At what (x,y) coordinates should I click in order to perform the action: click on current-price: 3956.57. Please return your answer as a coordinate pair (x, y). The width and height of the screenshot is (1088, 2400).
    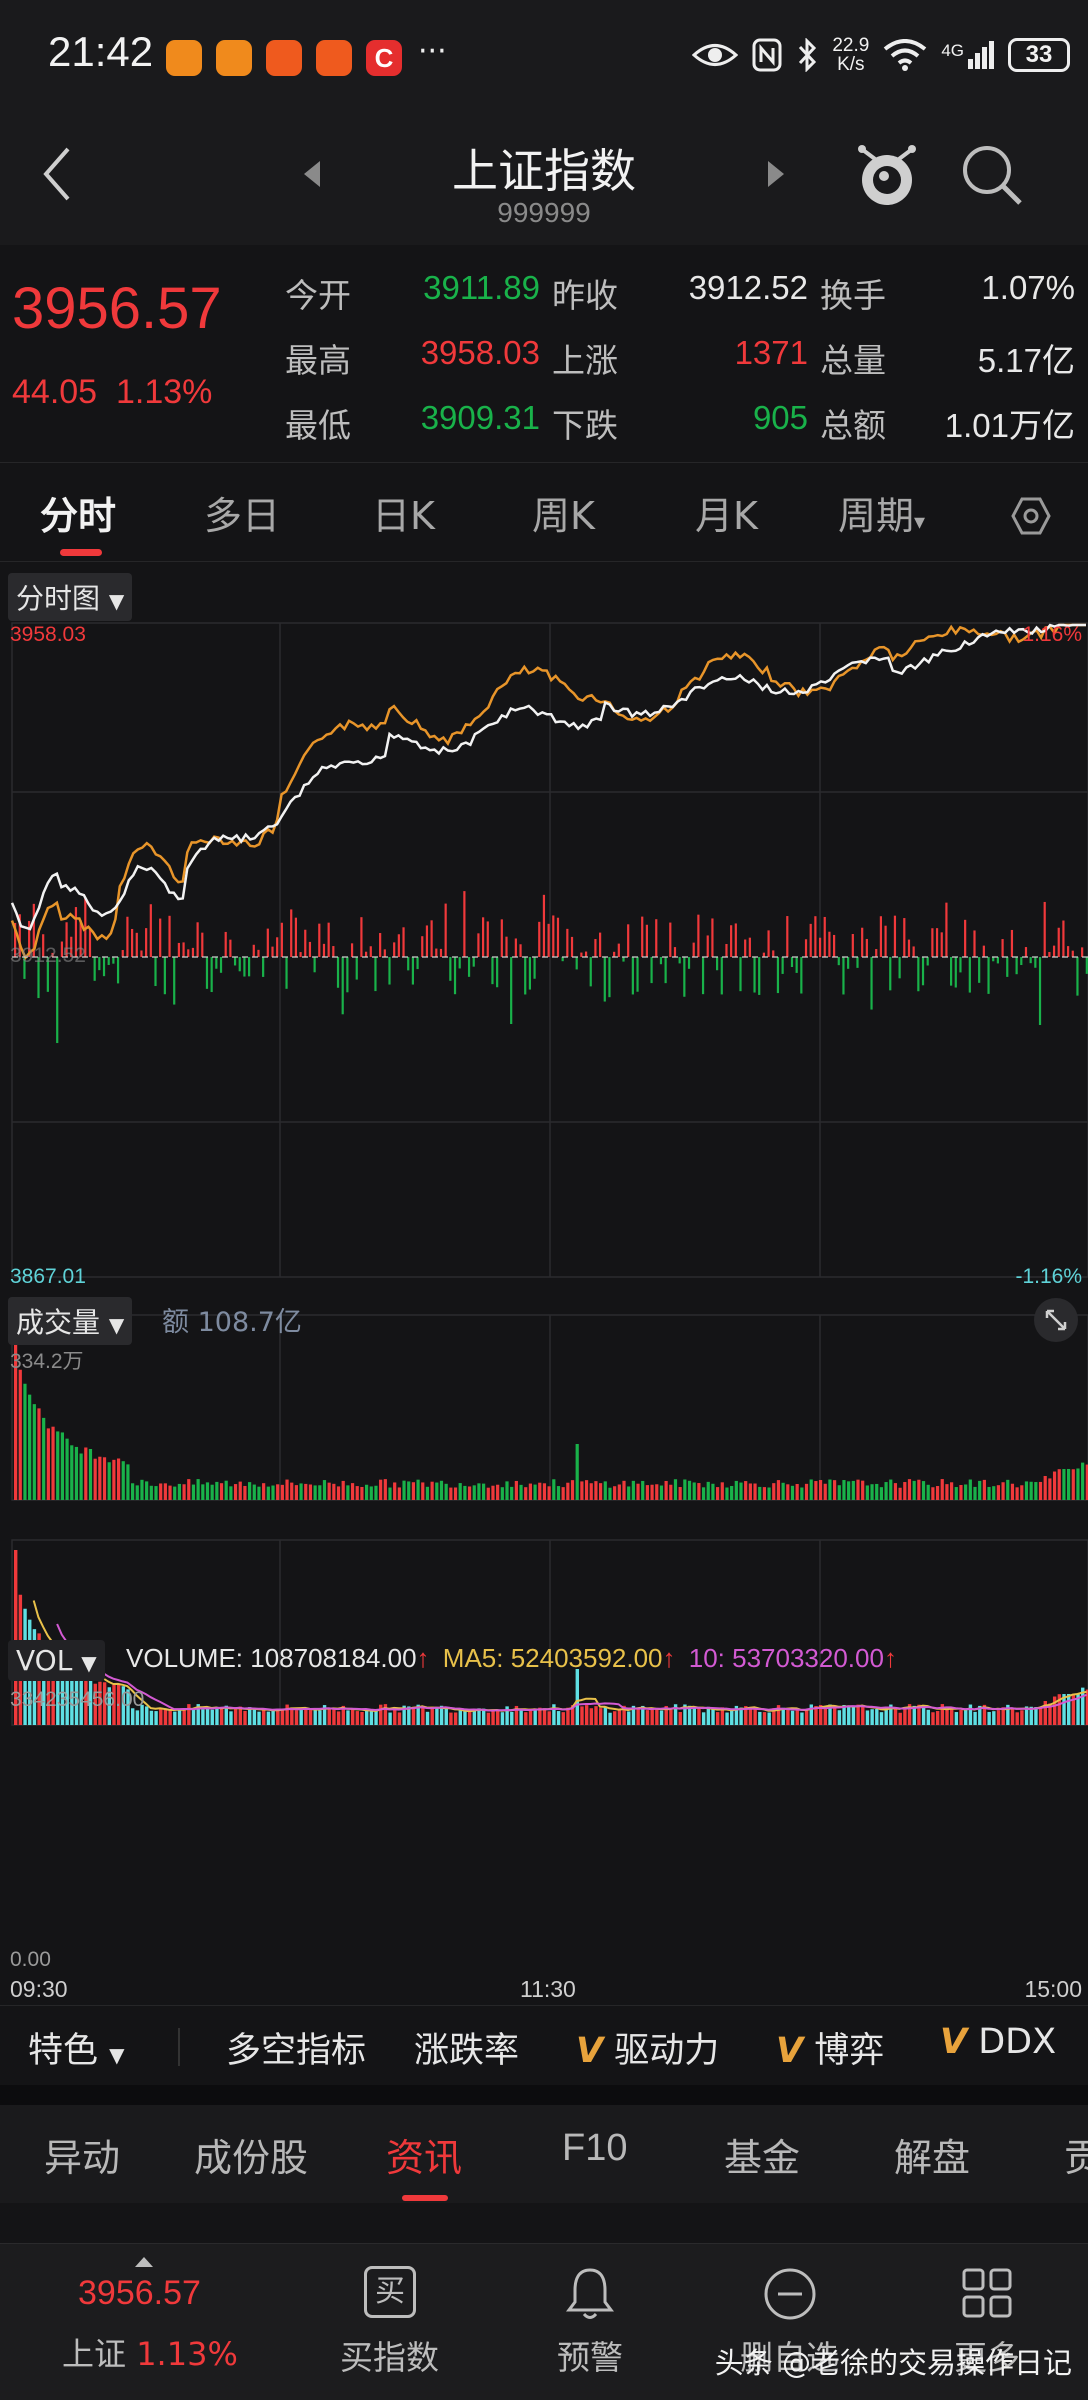
    Looking at the image, I should click on (117, 308).